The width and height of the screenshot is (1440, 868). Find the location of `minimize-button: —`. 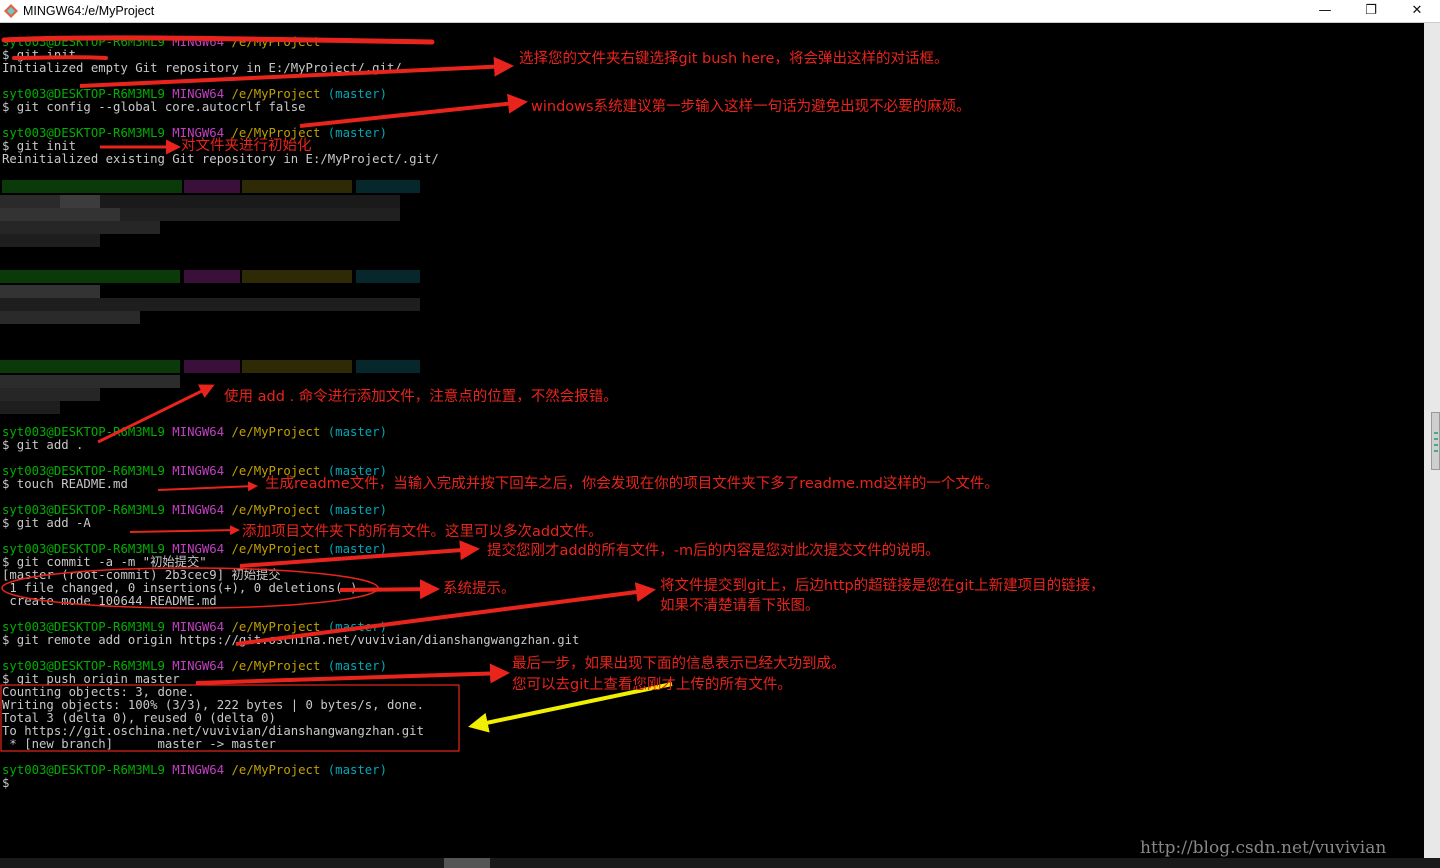

minimize-button: — is located at coordinates (1325, 11).